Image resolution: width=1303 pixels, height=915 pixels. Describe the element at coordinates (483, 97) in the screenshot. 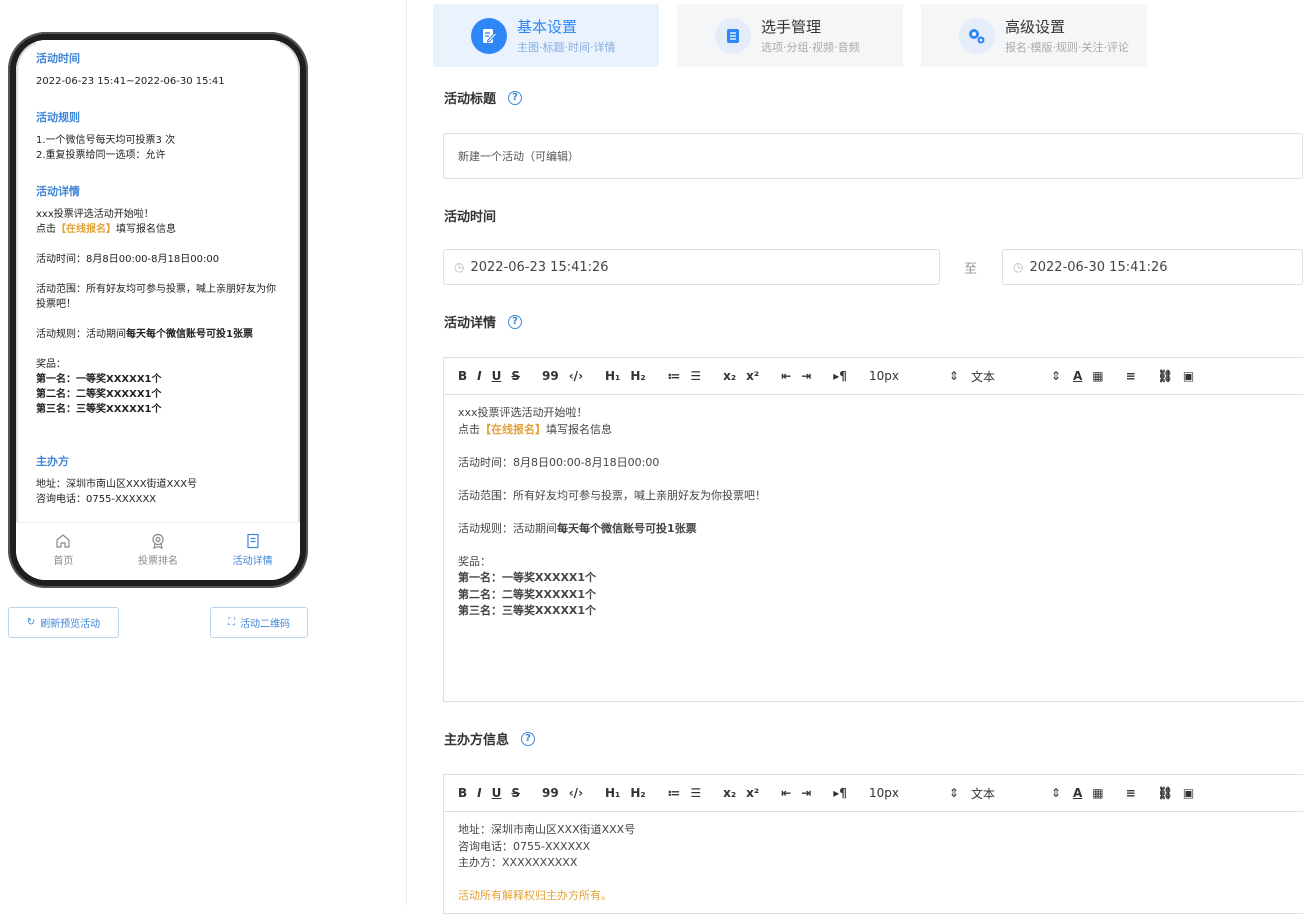

I see `title-label-row: 活动标题 ?` at that location.